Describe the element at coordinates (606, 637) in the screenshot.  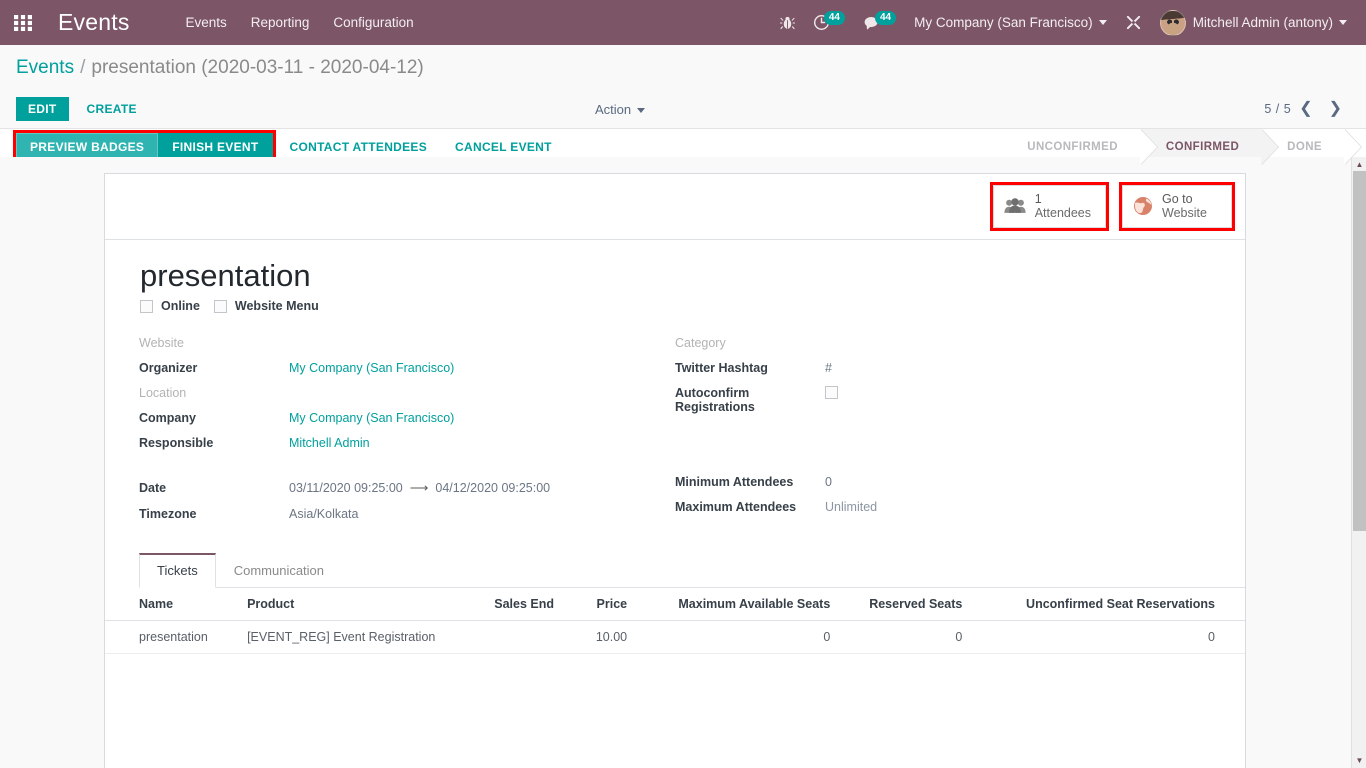
I see `cell-price: 10.00` at that location.